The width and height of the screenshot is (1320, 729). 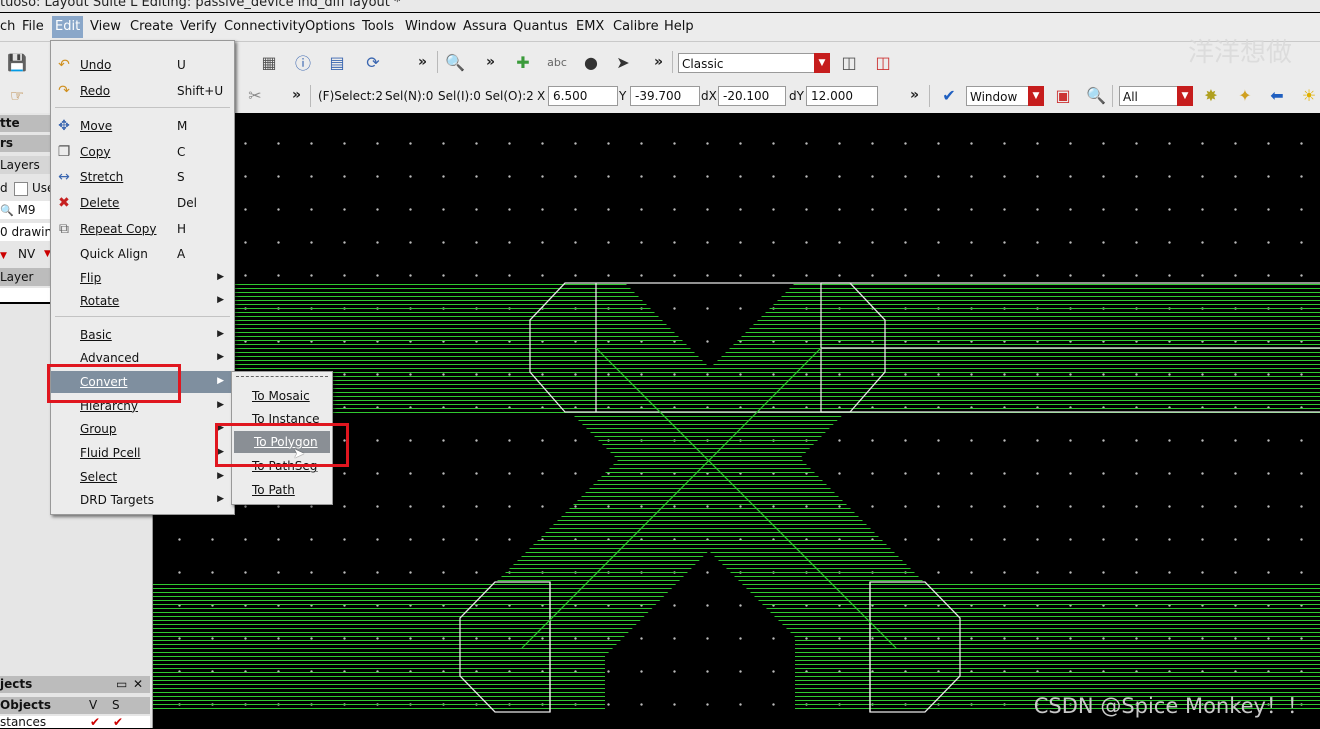 I want to click on dx-field: -20.100, so click(x=752, y=96).